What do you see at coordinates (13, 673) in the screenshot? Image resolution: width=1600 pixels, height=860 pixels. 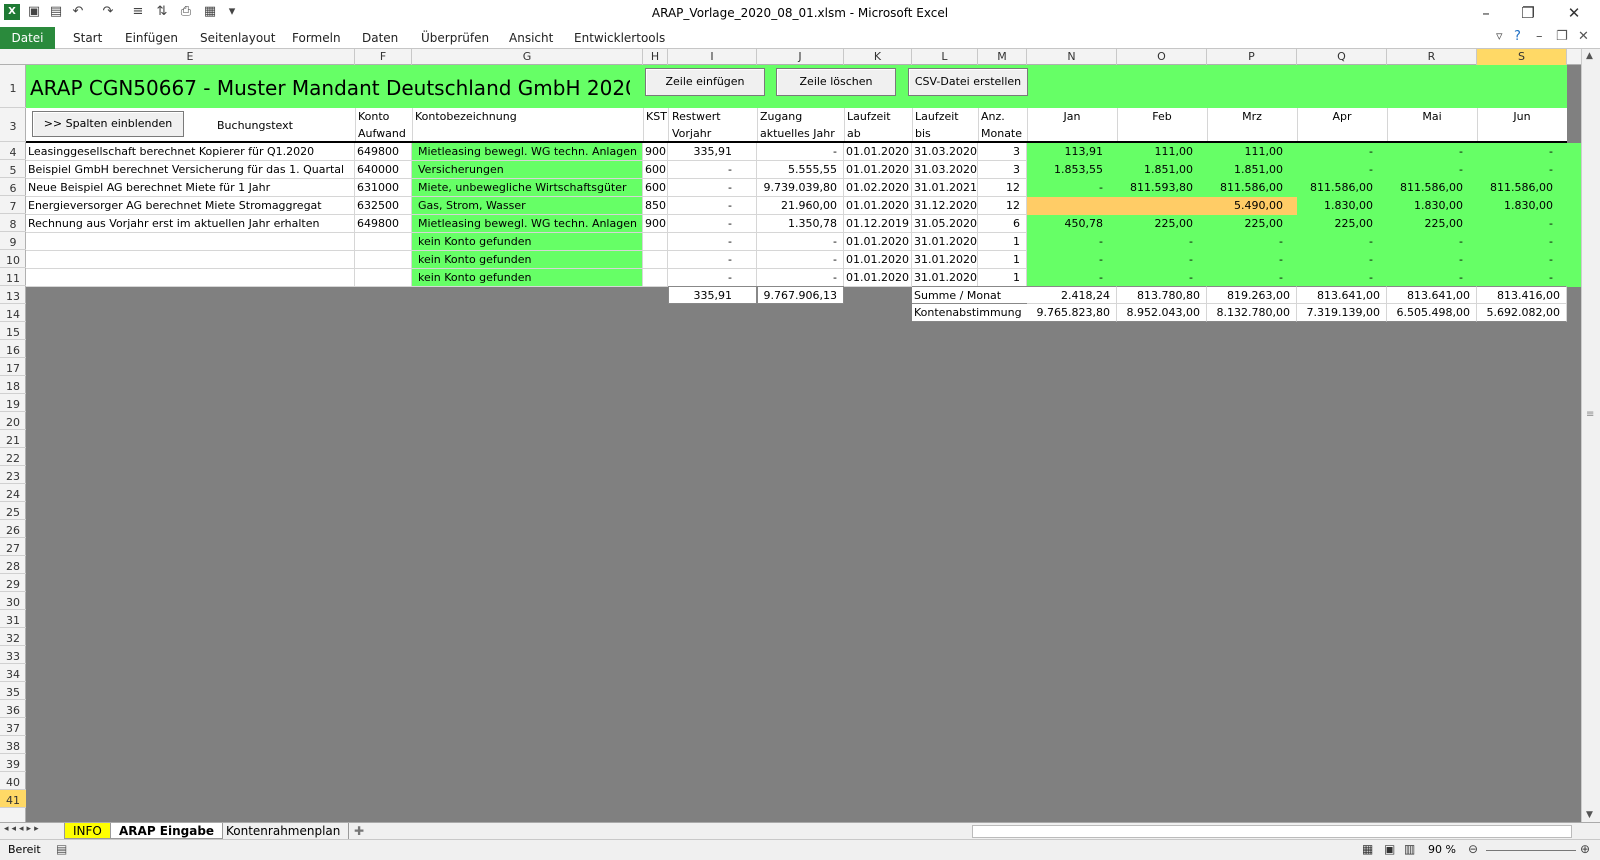 I see `row-header: 34` at bounding box center [13, 673].